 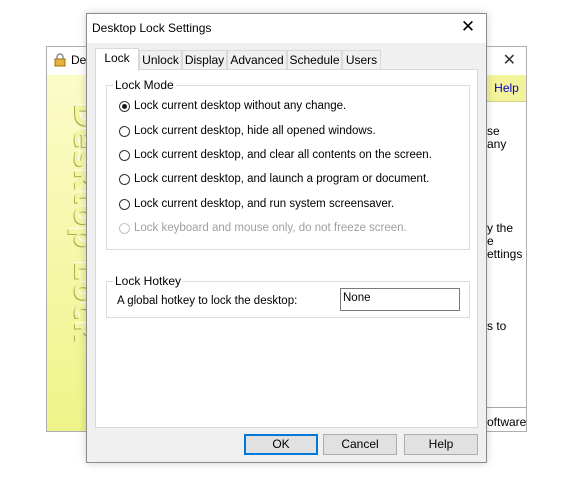 I want to click on background-text-snippet: ettings, so click(x=505, y=254).